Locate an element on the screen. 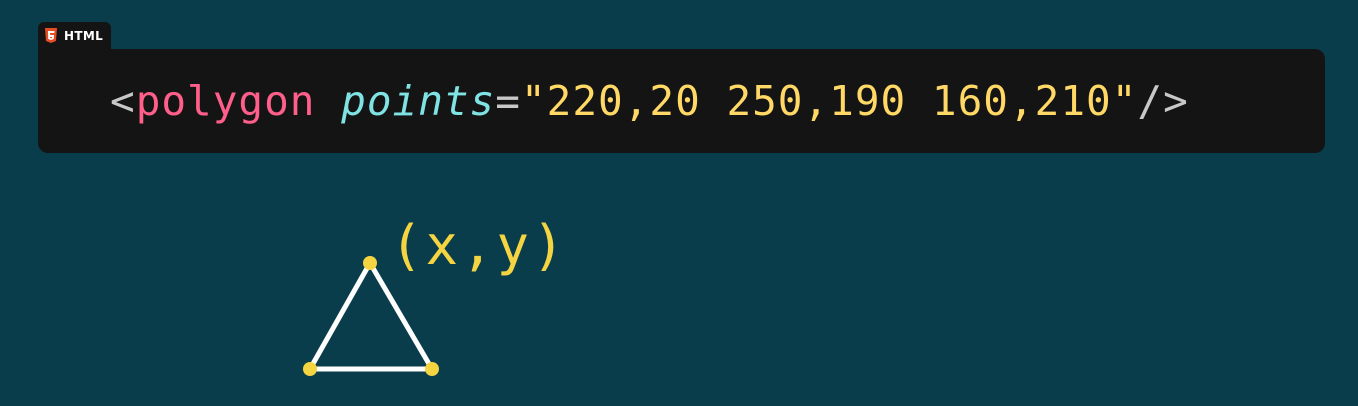 This screenshot has height=406, width=1358. triangle-shape is located at coordinates (371, 316).